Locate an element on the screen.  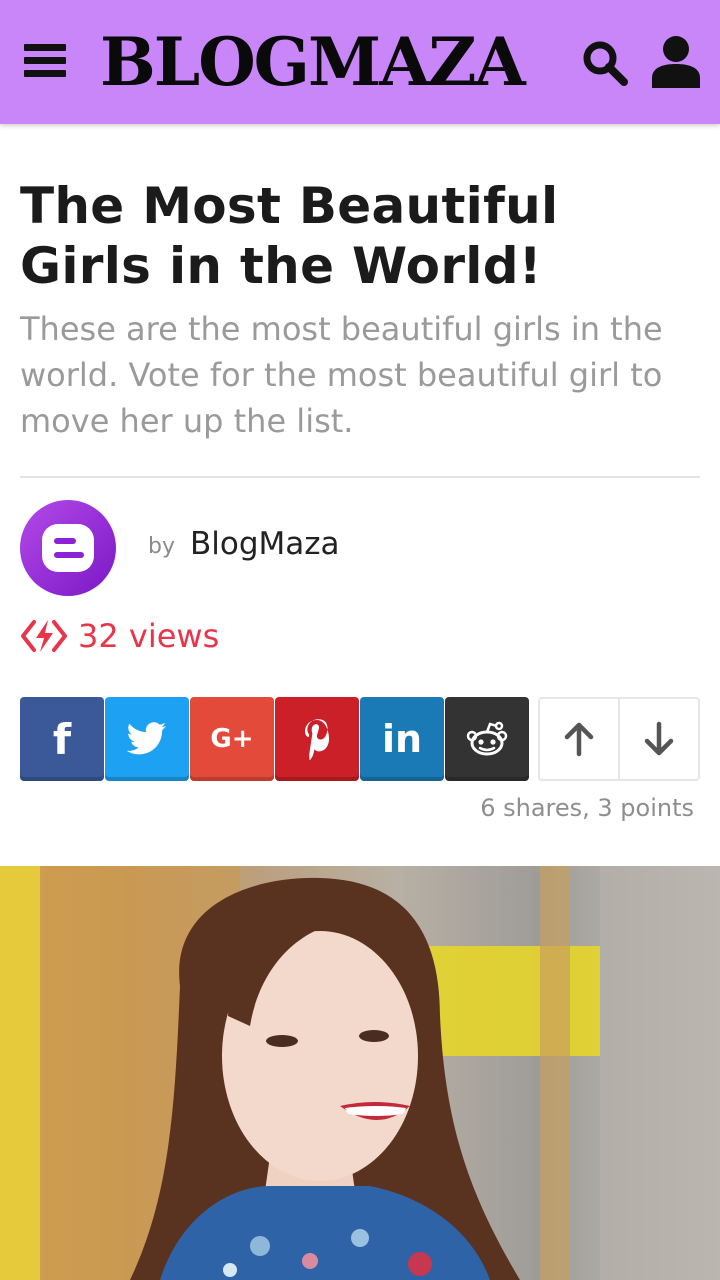
divider is located at coordinates (360, 477).